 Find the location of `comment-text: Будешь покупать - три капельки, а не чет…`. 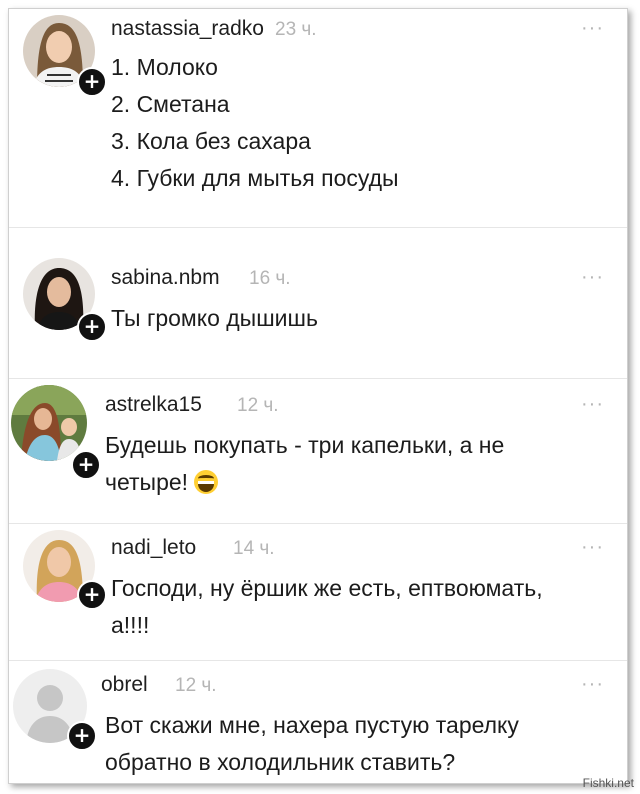

comment-text: Будешь покупать - три капельки, а не чет… is located at coordinates (355, 464).